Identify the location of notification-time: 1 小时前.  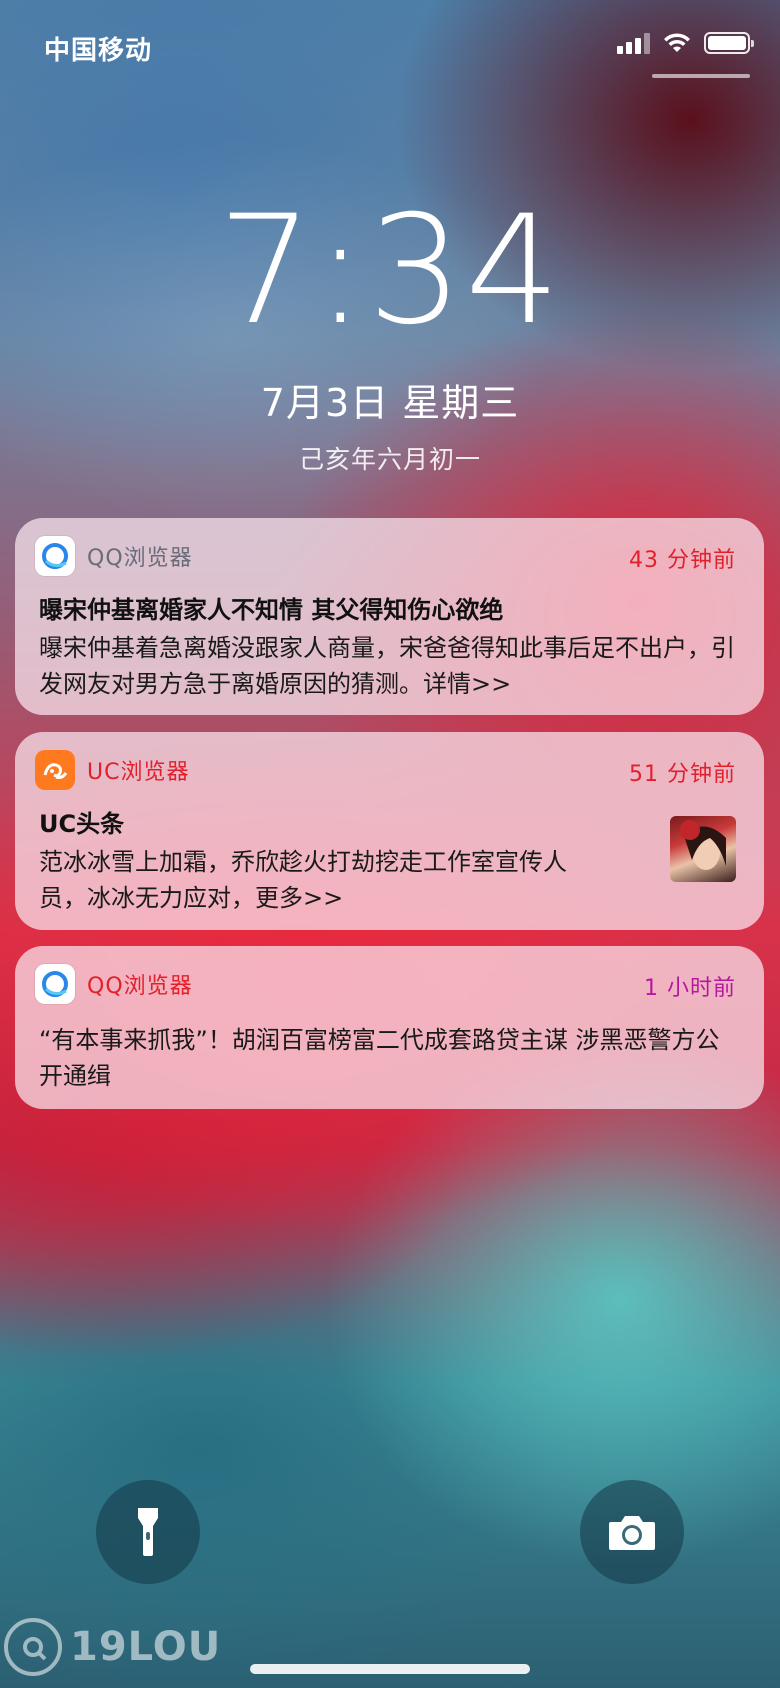
(690, 988).